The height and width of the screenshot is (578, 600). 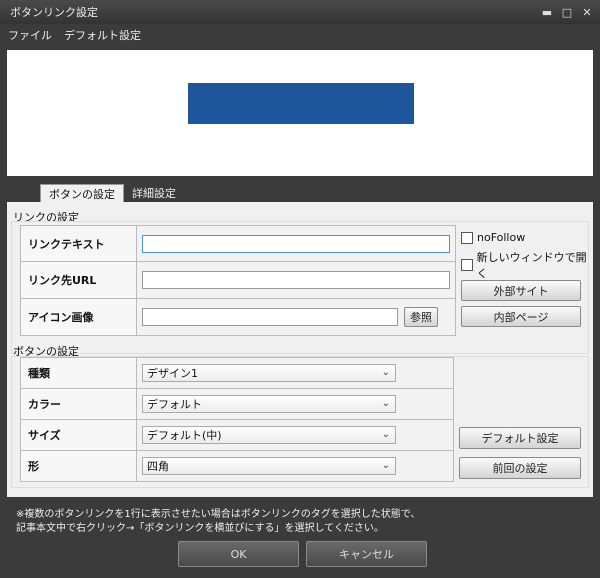 I want to click on title-bar: ボタンリンク設定 ▬ □ ✕, so click(x=300, y=12).